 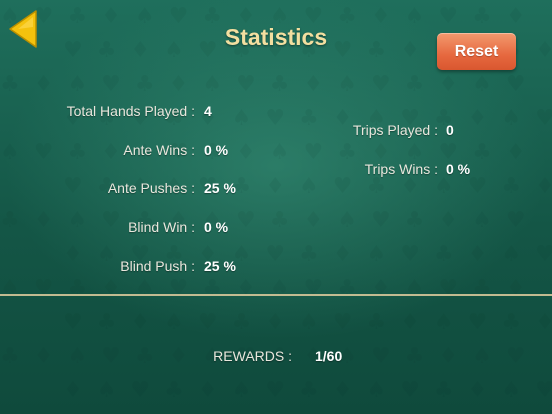 What do you see at coordinates (216, 227) in the screenshot?
I see `blind-win-value: 0 %` at bounding box center [216, 227].